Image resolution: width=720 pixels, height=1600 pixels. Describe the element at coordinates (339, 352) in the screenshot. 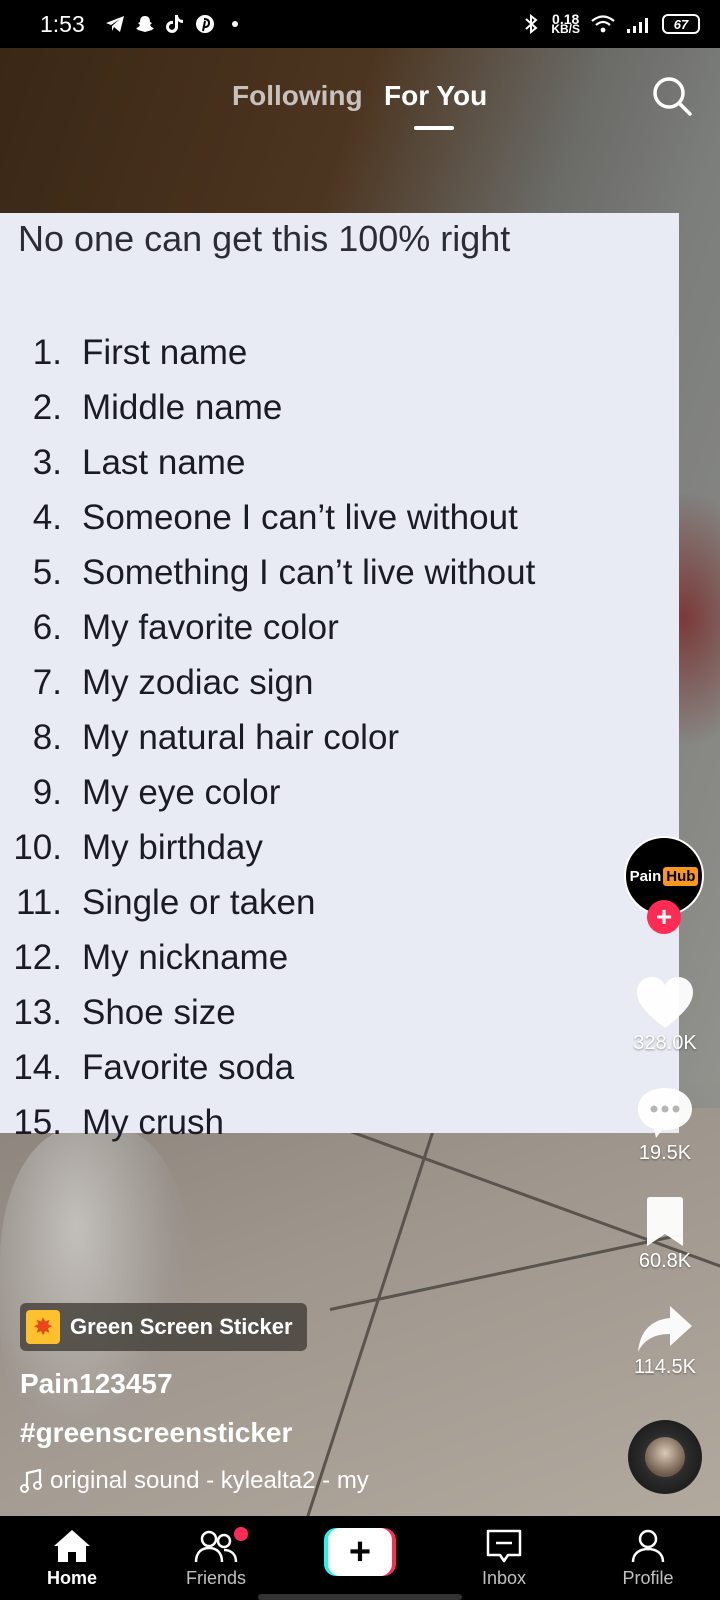

I see `question-item: 1. First name` at that location.